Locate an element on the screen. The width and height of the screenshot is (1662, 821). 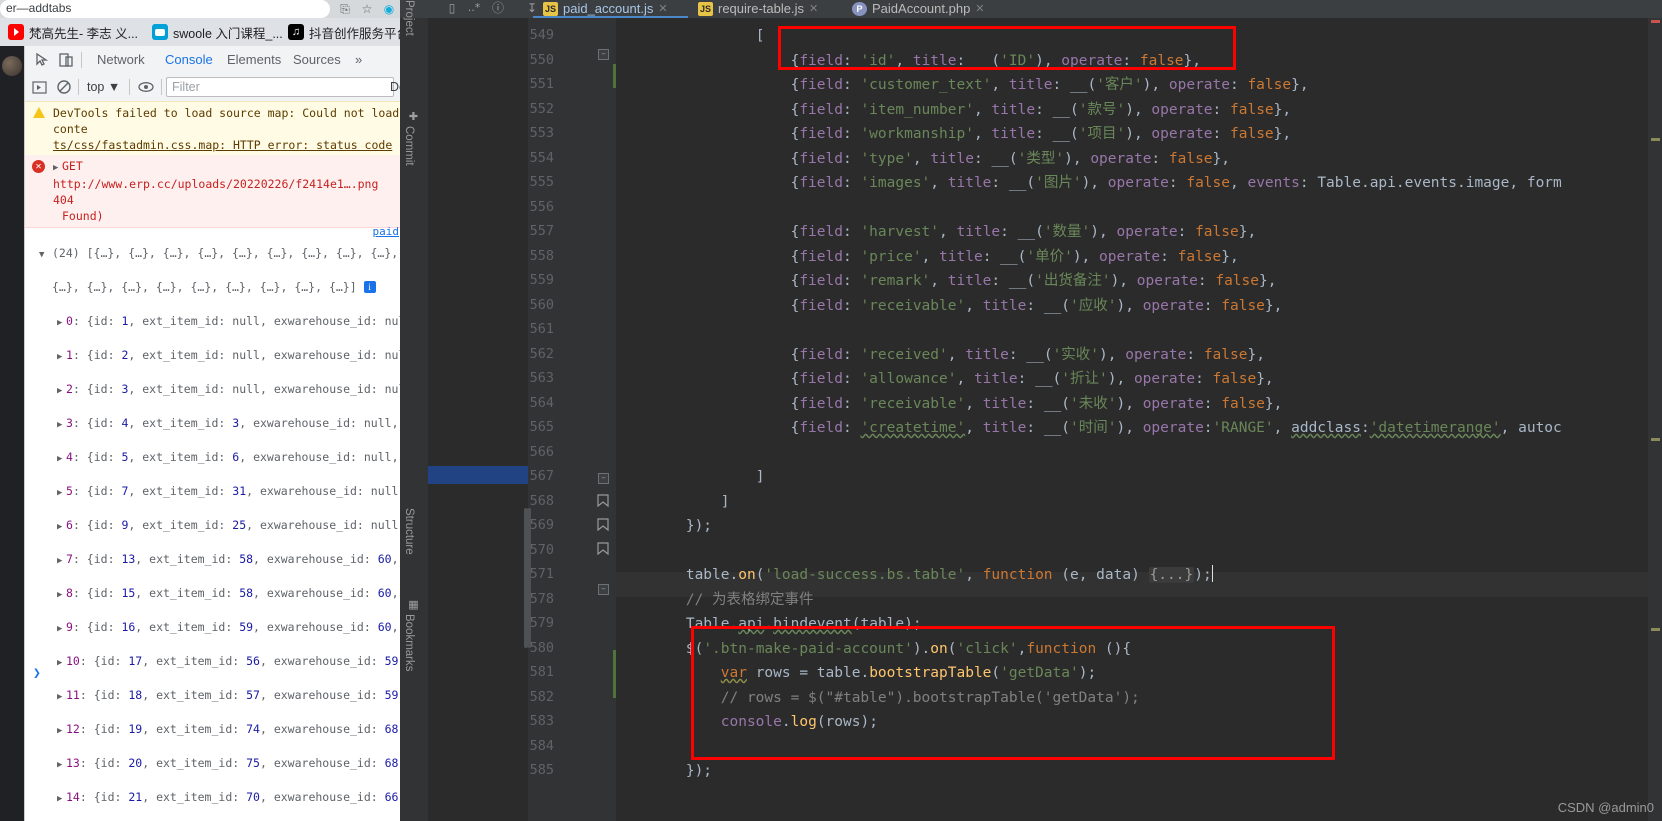
execute-icon is located at coordinates (40, 87).